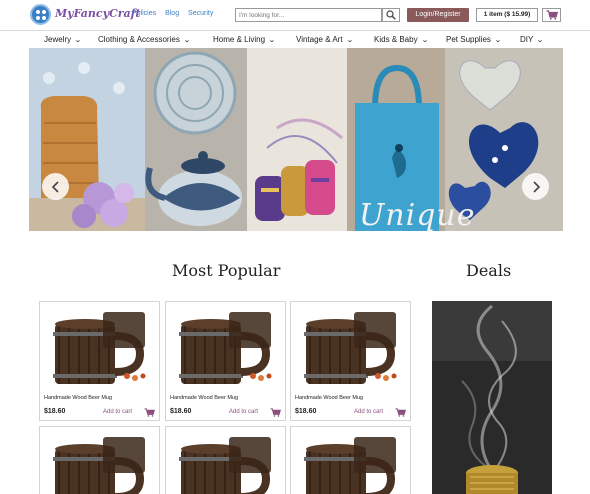  I want to click on hero-image-bracelets, so click(297, 139).